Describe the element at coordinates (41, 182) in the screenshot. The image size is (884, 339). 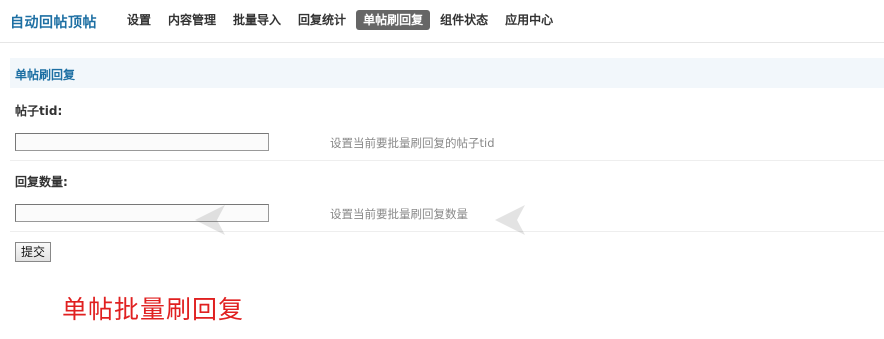
I see `reply-count-label: 回复数量:` at that location.